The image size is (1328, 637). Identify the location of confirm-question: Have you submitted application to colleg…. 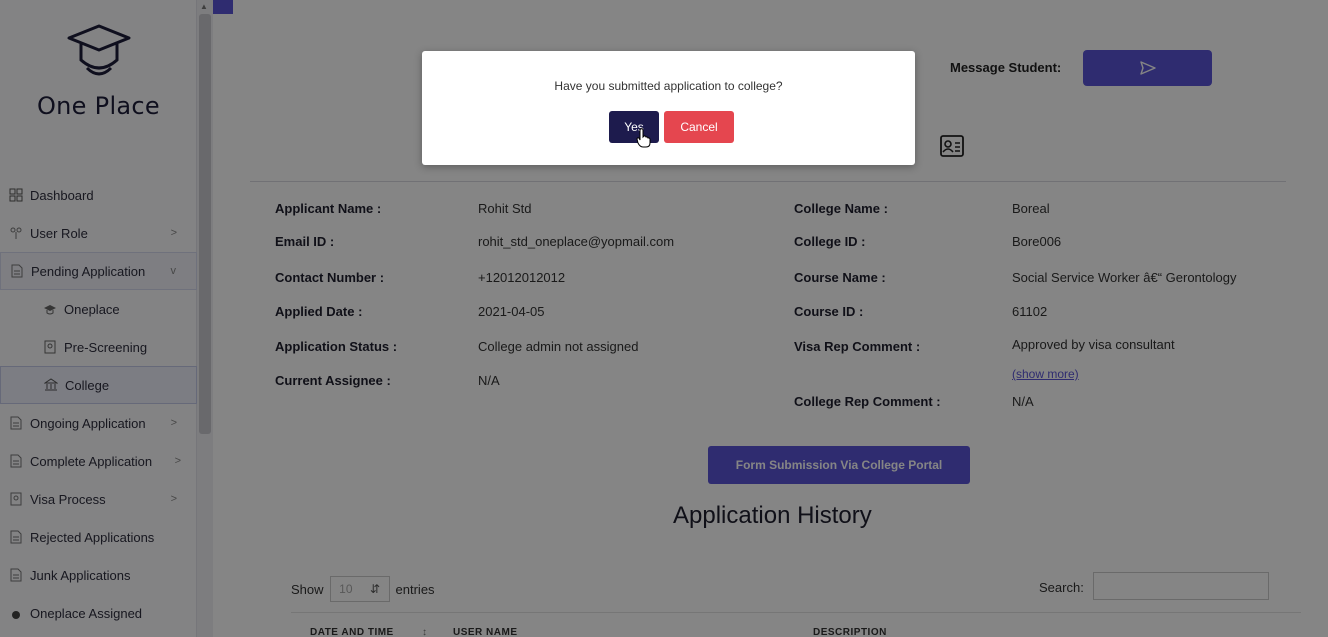
(668, 86).